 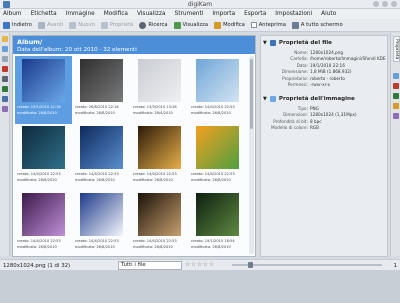 I want to click on calendar-tab-icon, so click(x=5, y=59).